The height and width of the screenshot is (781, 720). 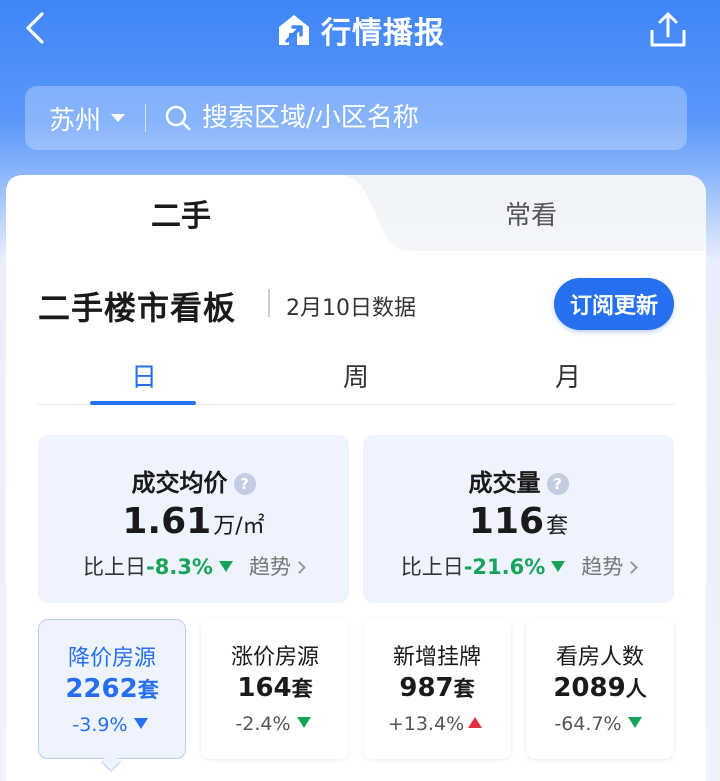 I want to click on stat-label: 涨价房源, so click(x=274, y=657).